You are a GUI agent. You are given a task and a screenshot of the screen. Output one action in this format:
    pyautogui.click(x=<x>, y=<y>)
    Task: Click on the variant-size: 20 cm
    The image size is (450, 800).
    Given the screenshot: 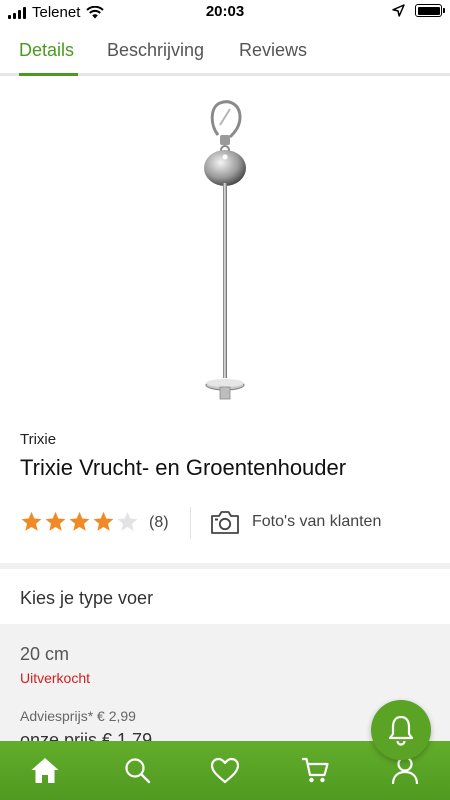 What is the action you would take?
    pyautogui.click(x=45, y=654)
    